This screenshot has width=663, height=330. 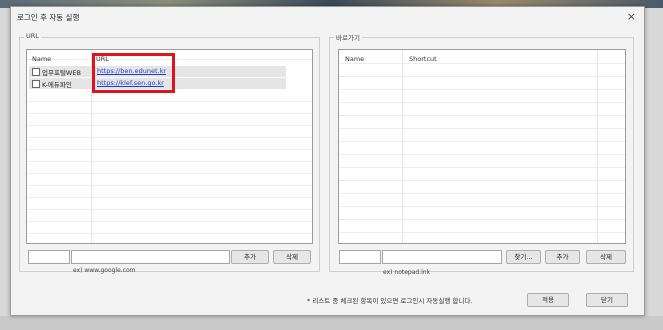 I want to click on url-group-label: URL, so click(x=32, y=36).